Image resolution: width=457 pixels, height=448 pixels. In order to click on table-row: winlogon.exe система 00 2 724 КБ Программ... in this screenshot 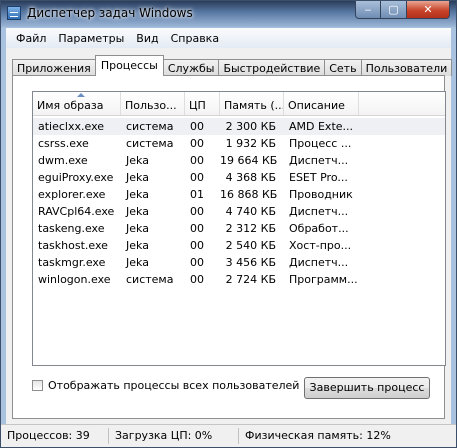, I will do `click(239, 279)`.